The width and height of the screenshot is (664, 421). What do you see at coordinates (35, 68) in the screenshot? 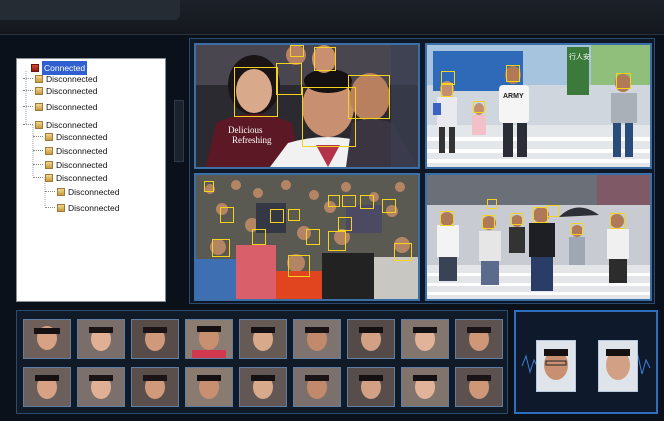
I see `camera-node-icon` at bounding box center [35, 68].